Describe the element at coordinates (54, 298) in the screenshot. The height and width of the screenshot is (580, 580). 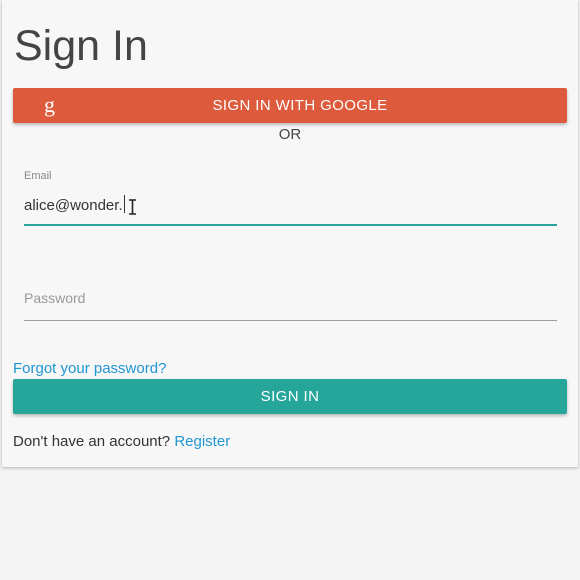
I see `password-field: Password` at that location.